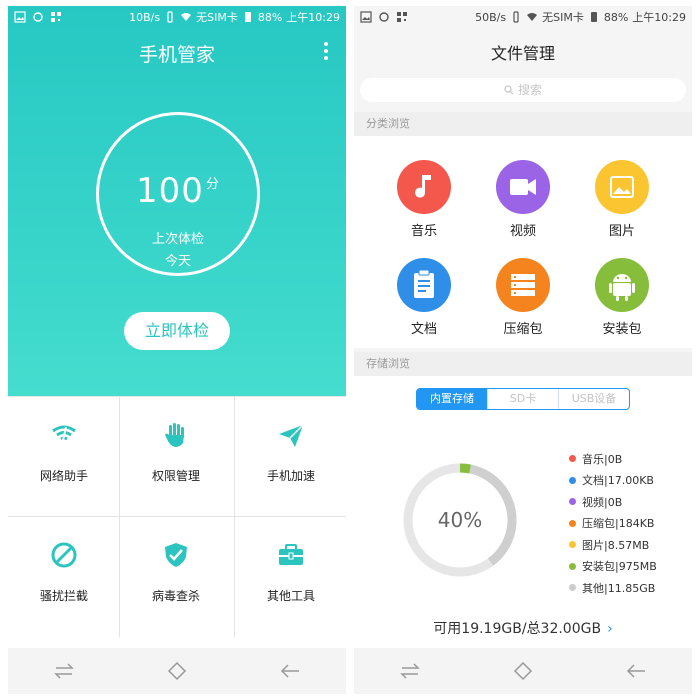 Image resolution: width=700 pixels, height=700 pixels. I want to click on page-title: 手机管家, so click(176, 55).